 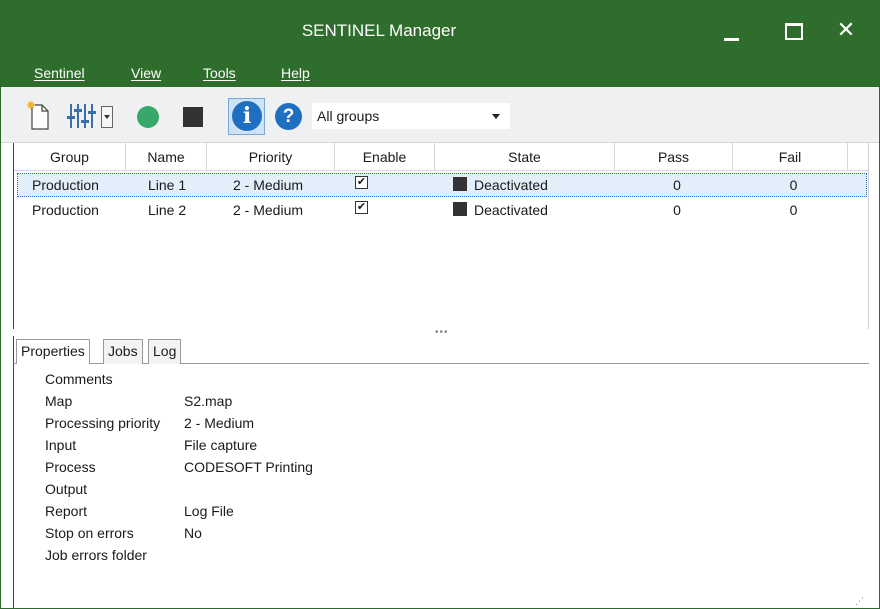 I want to click on chevron-down-icon, so click(x=496, y=116).